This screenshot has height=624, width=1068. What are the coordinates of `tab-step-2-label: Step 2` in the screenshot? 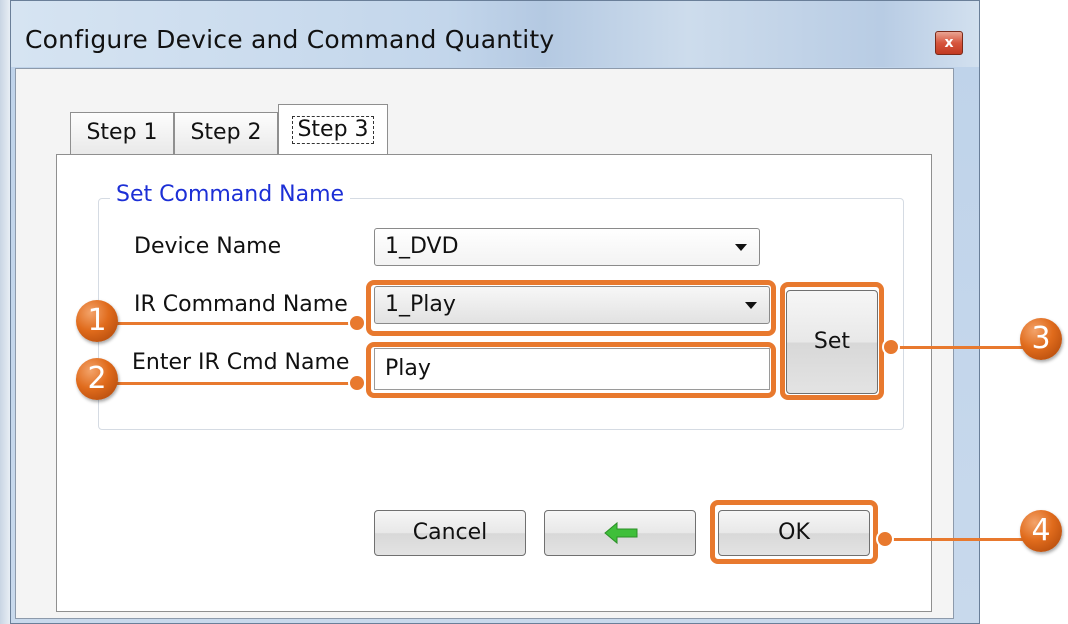 It's located at (226, 132).